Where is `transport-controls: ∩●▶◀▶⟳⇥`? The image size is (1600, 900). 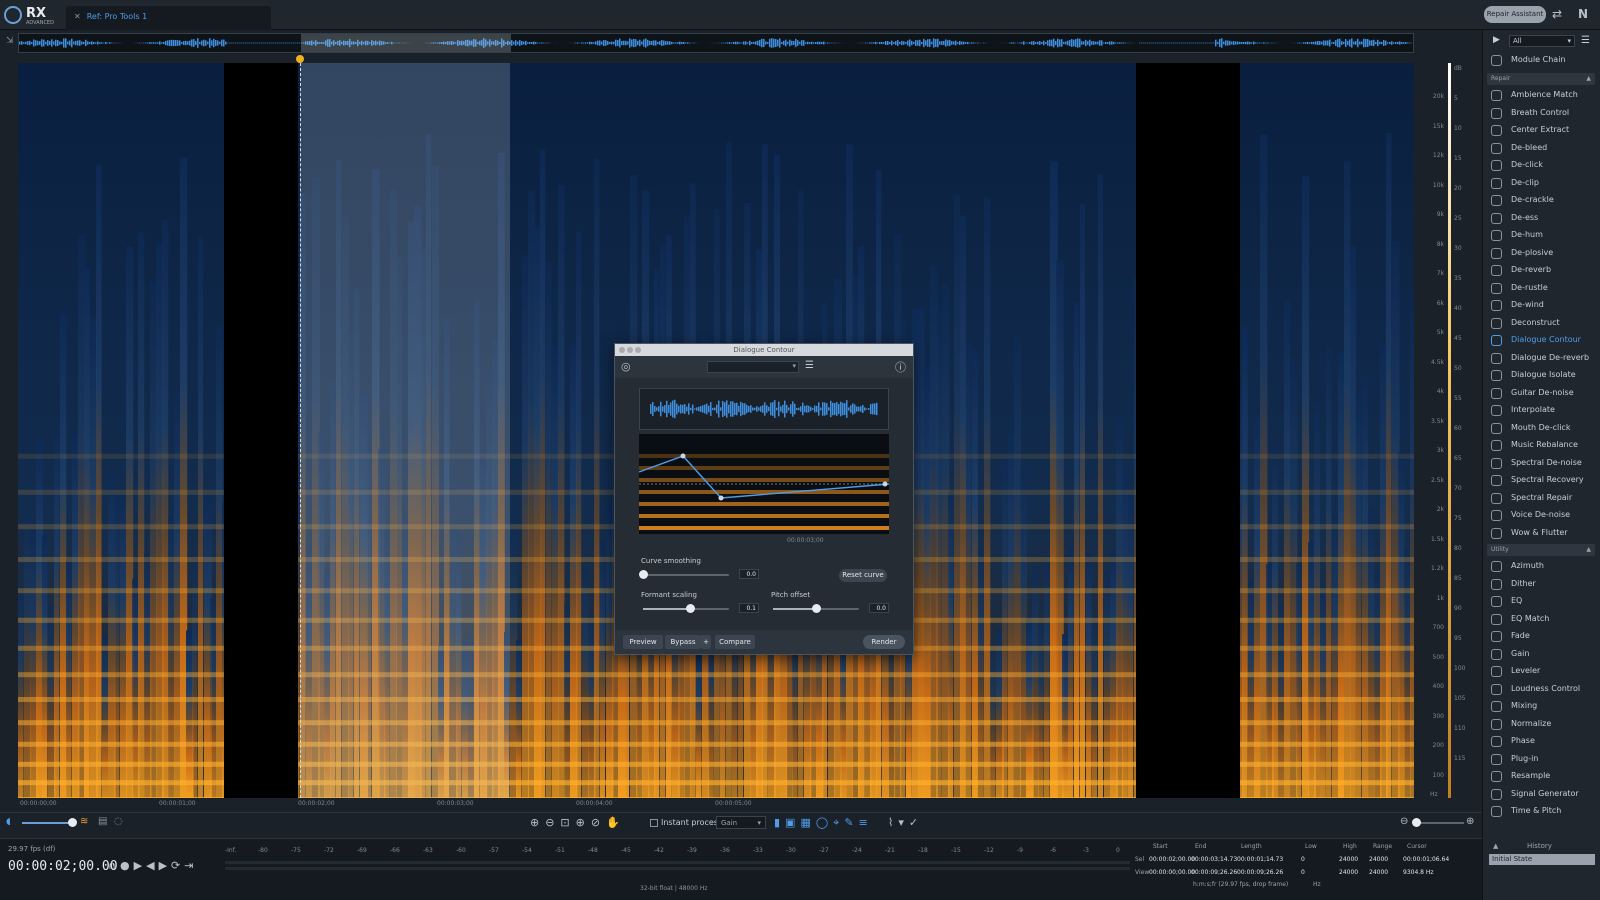 transport-controls: ∩●▶◀▶⟳⇥ is located at coordinates (152, 865).